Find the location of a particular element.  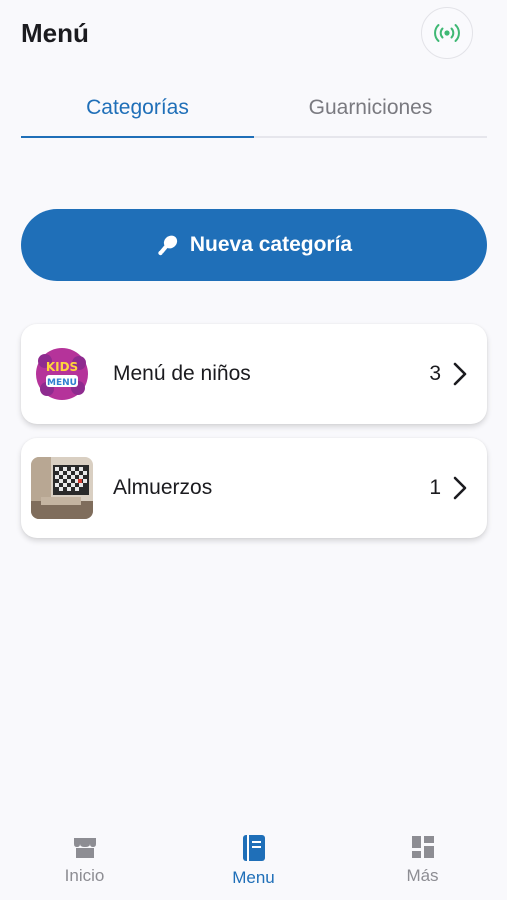

svg-text: KIDS is located at coordinates (62, 367).